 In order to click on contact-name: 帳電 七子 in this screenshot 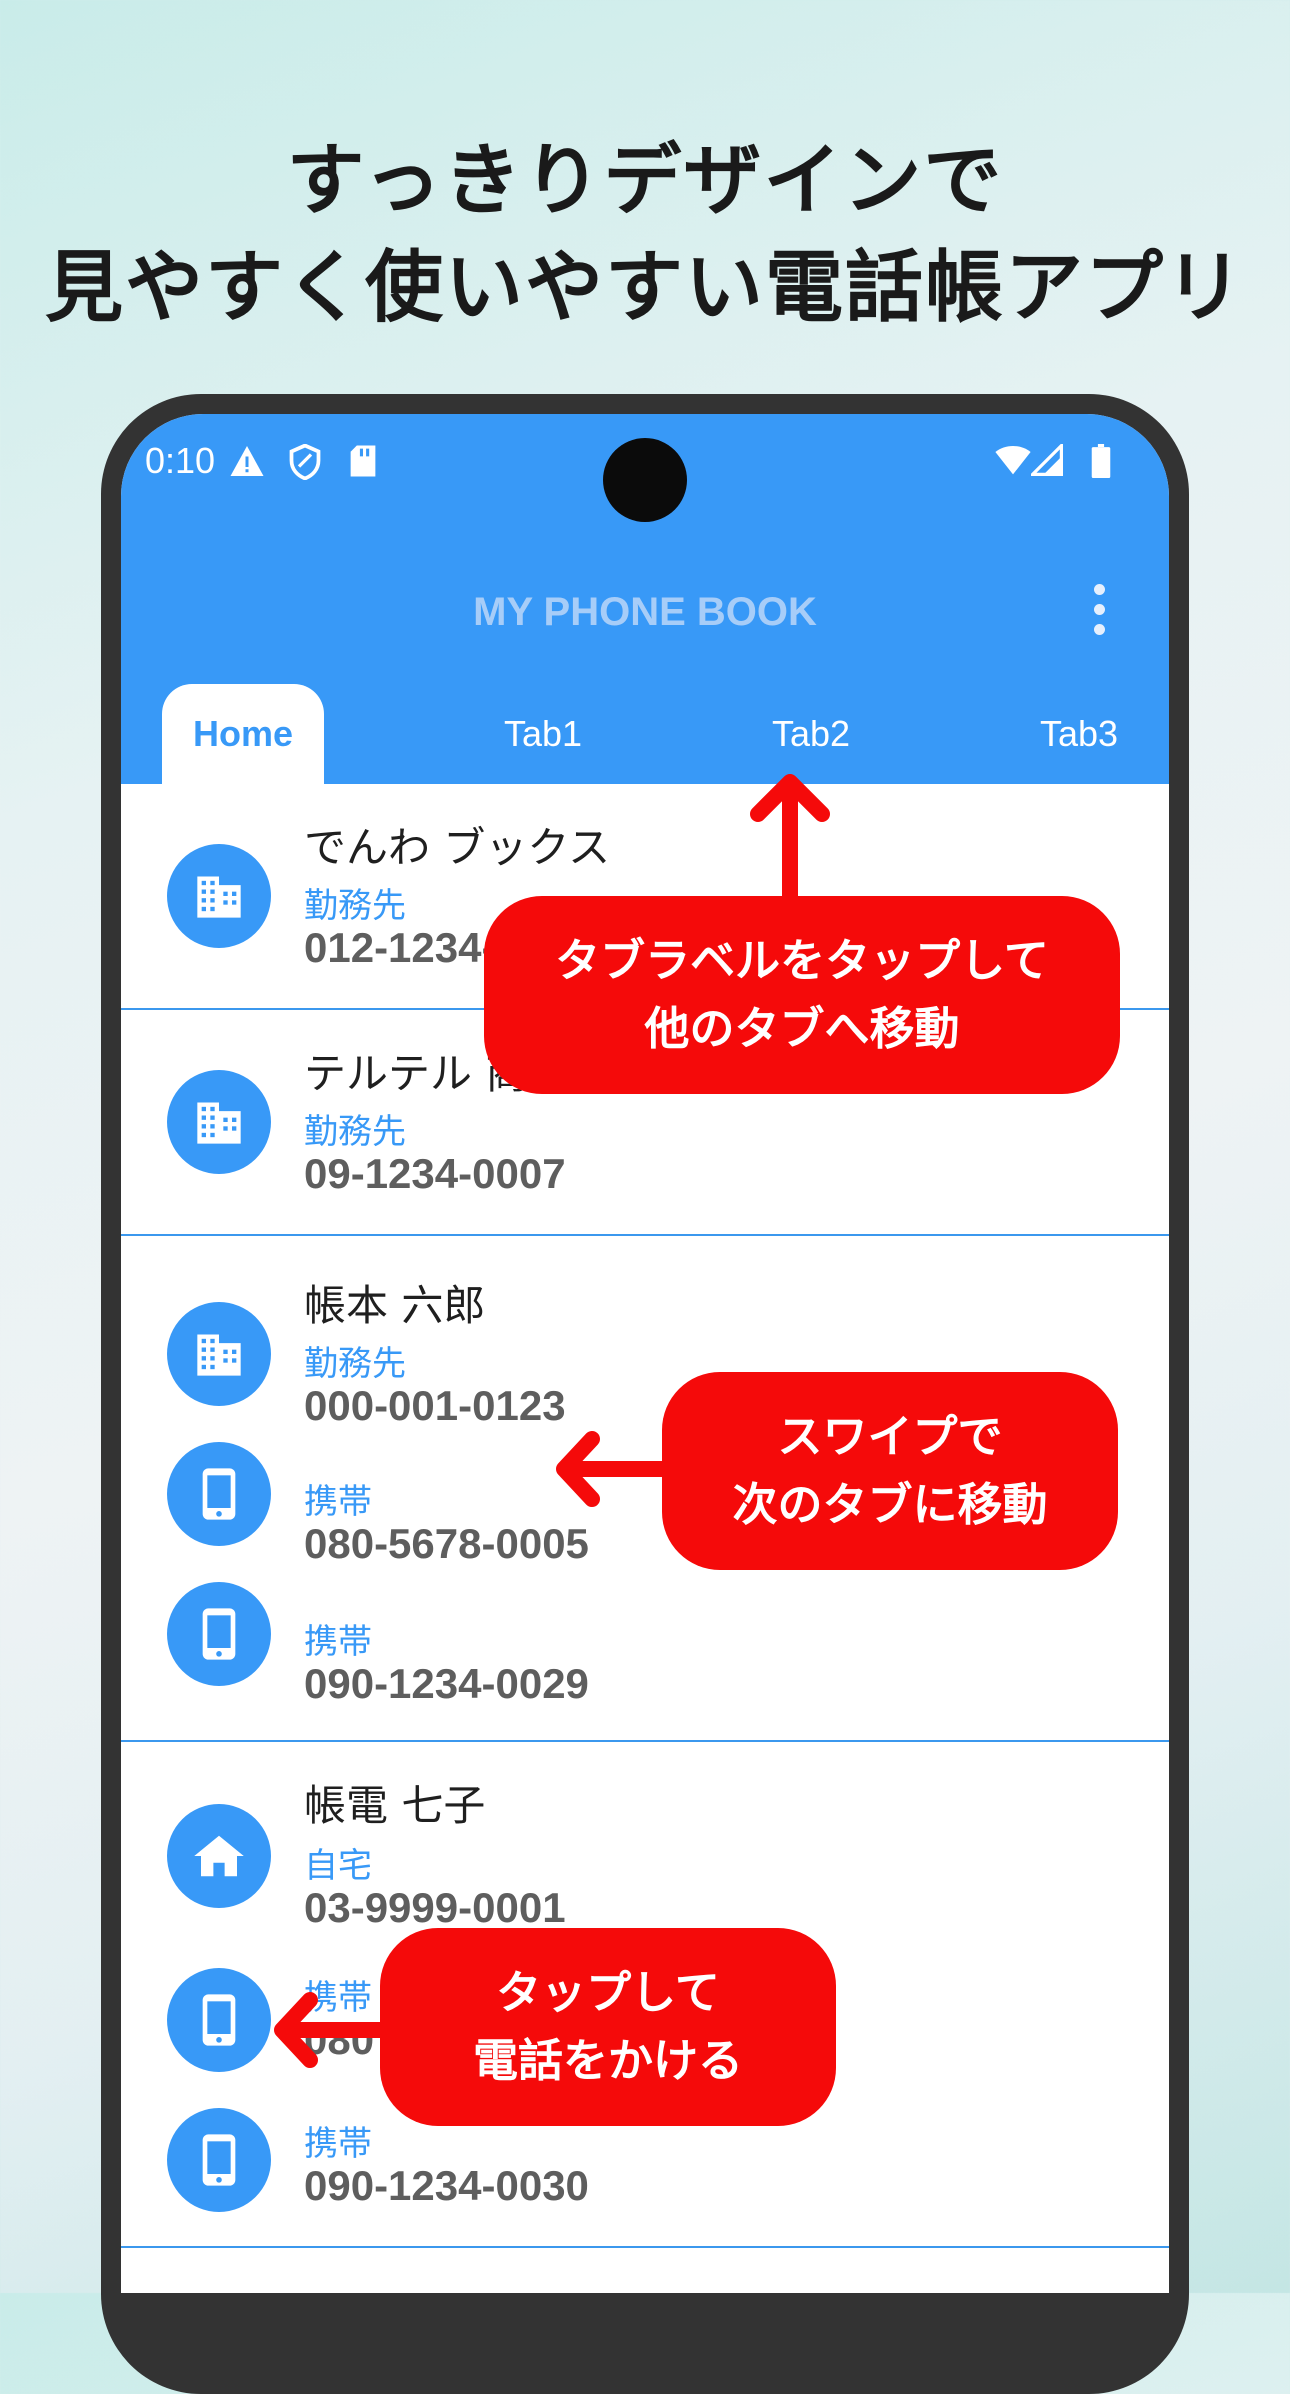, I will do `click(395, 1805)`.